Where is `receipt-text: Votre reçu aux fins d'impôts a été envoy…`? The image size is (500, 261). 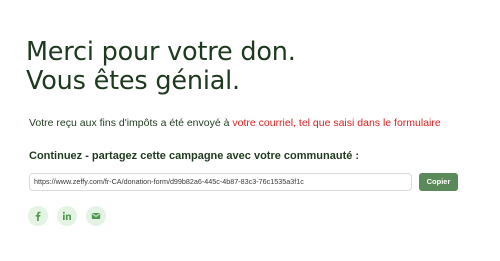 receipt-text: Votre reçu aux fins d'impôts a été envoy… is located at coordinates (131, 123).